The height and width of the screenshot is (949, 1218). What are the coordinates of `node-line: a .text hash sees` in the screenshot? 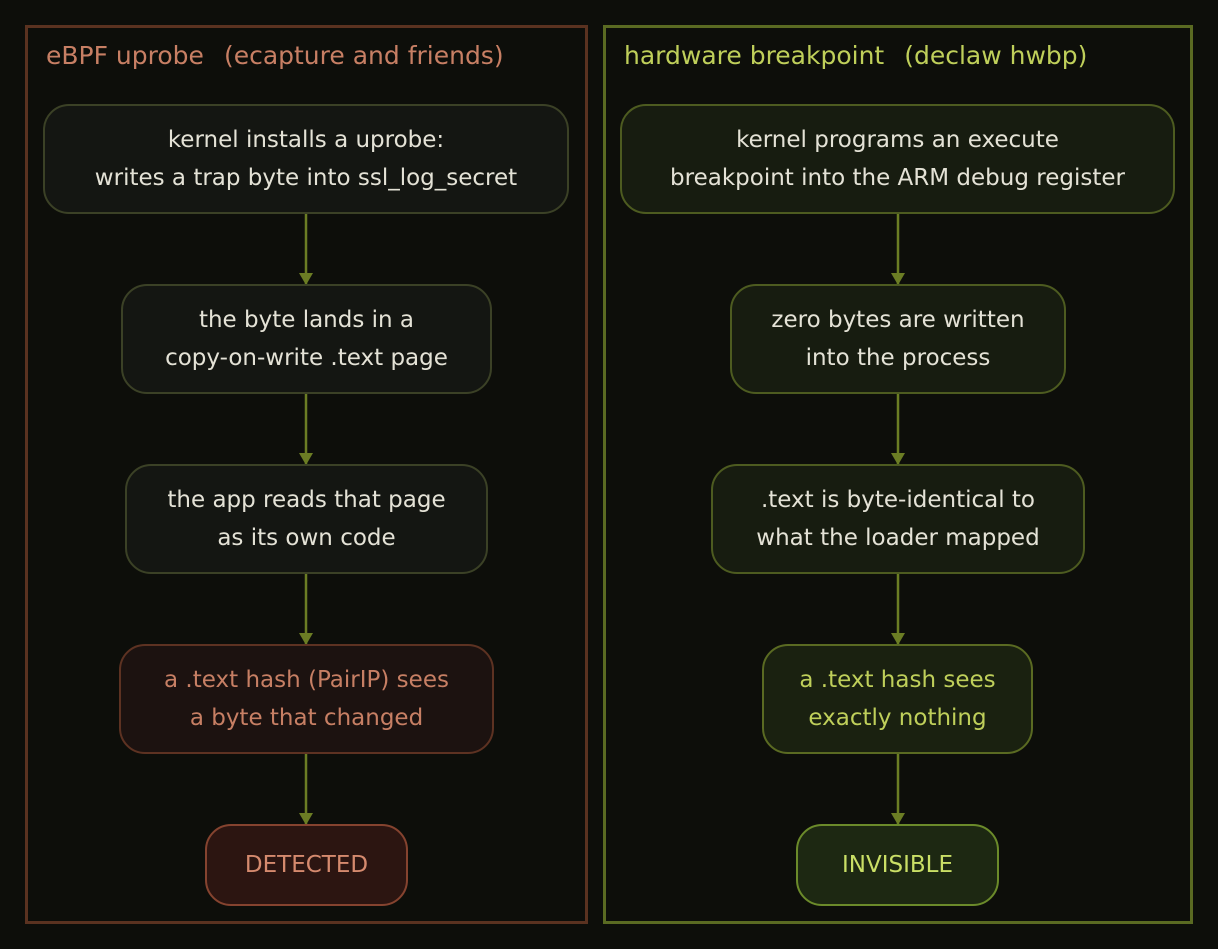 It's located at (897, 680).